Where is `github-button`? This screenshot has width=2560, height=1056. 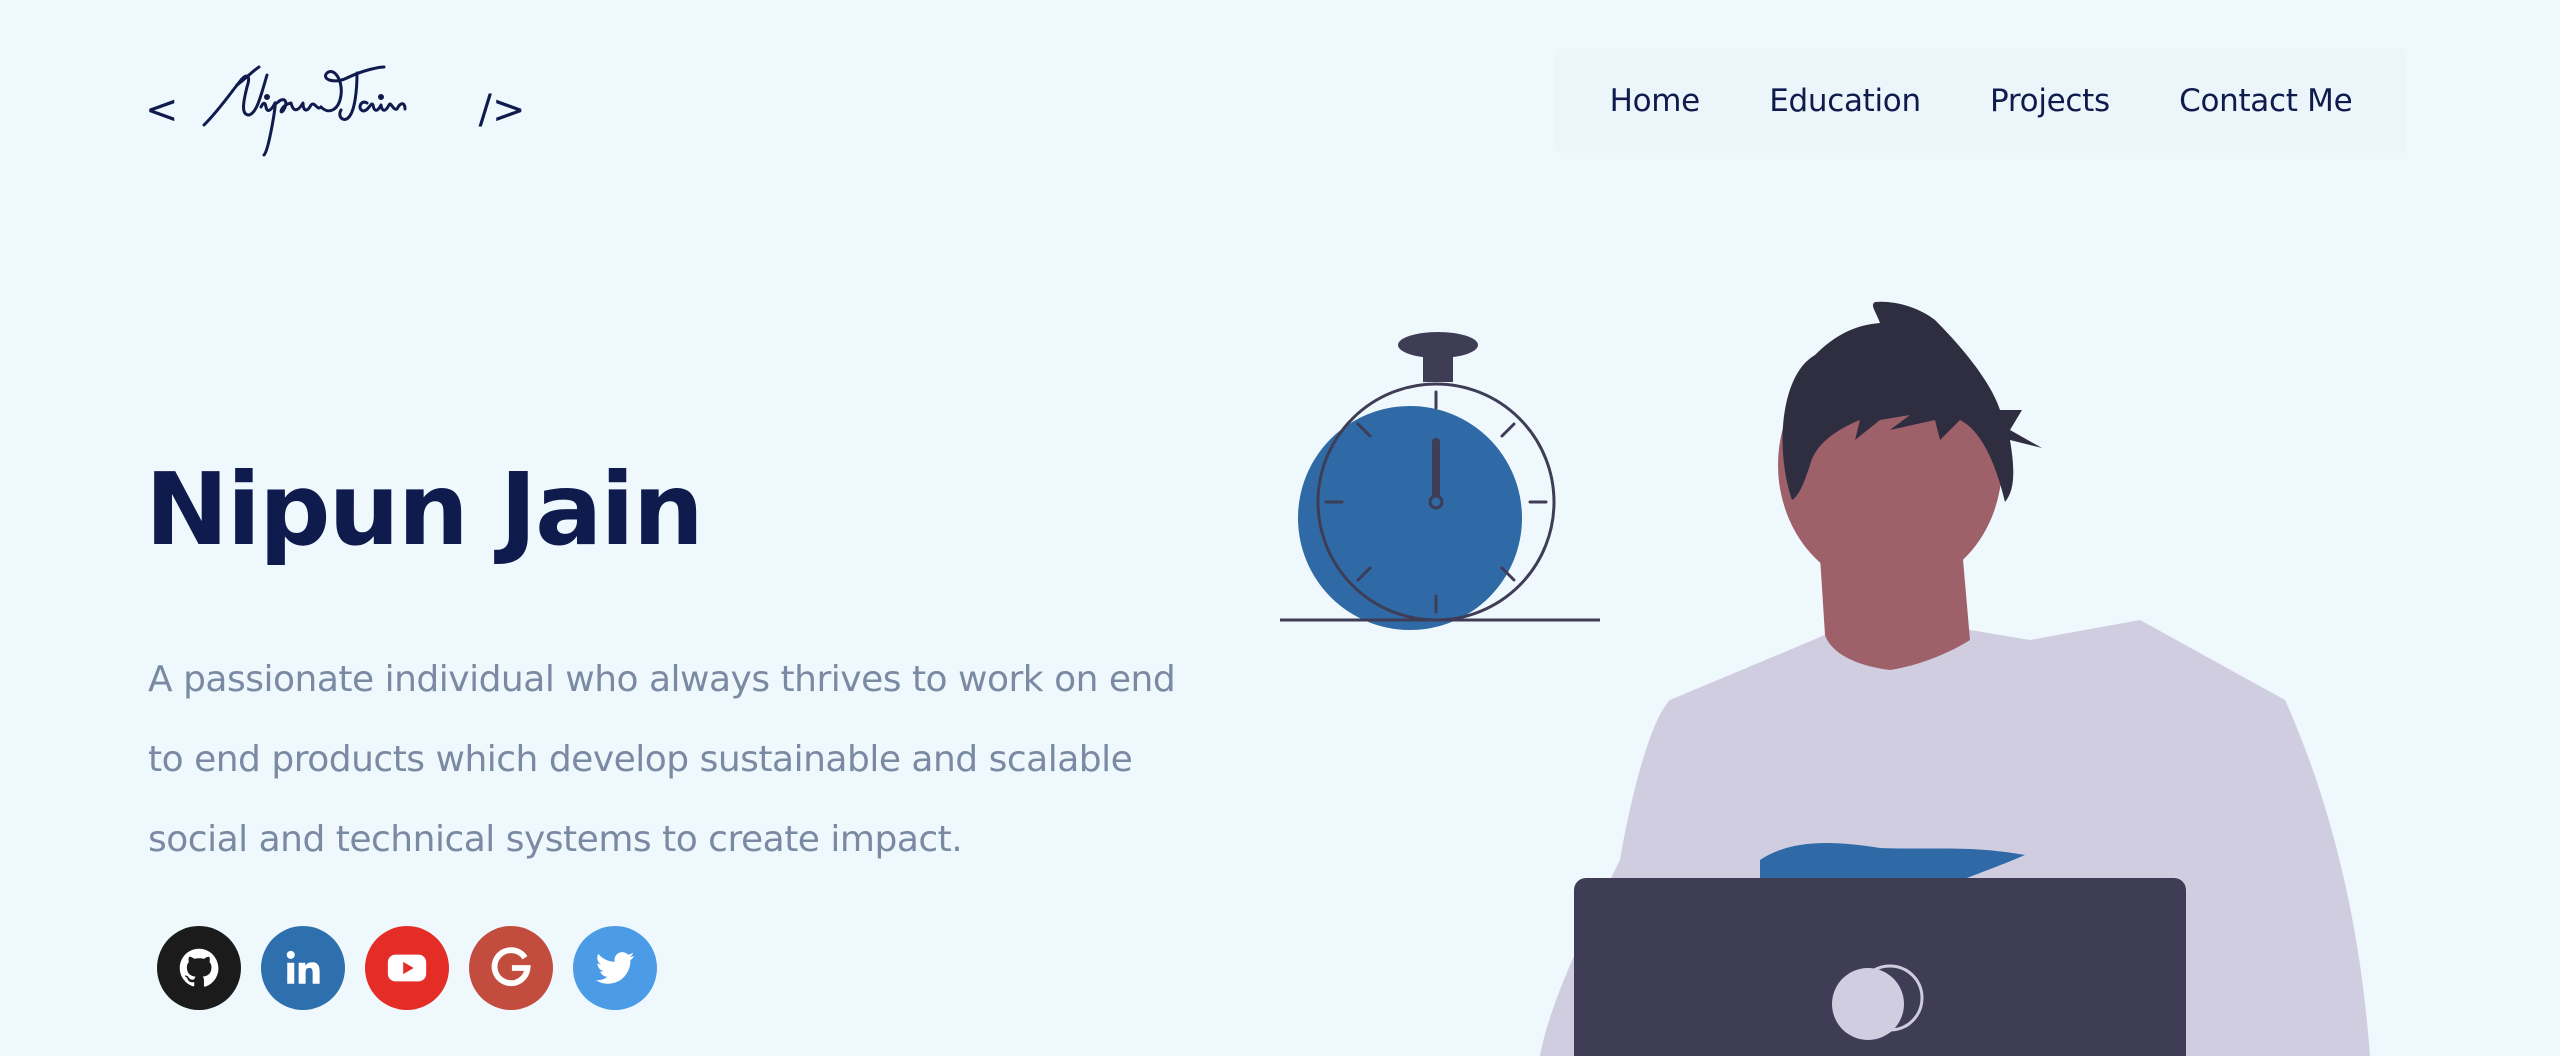 github-button is located at coordinates (199, 968).